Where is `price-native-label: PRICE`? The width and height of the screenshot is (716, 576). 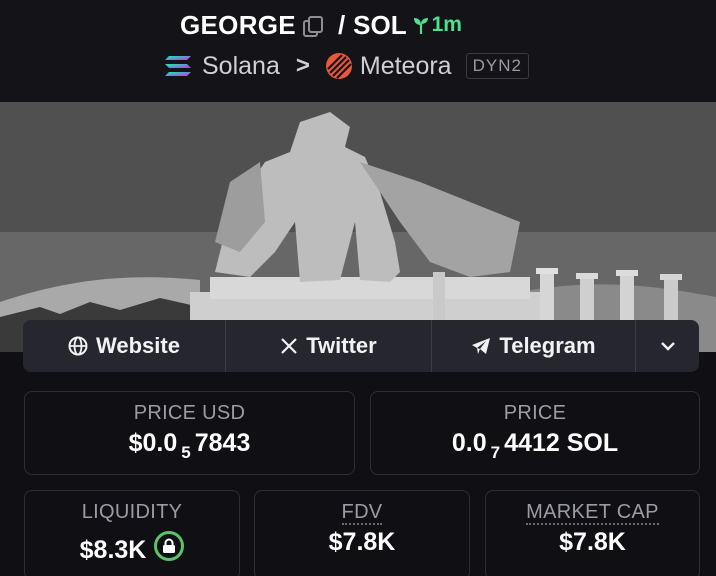
price-native-label: PRICE is located at coordinates (535, 413).